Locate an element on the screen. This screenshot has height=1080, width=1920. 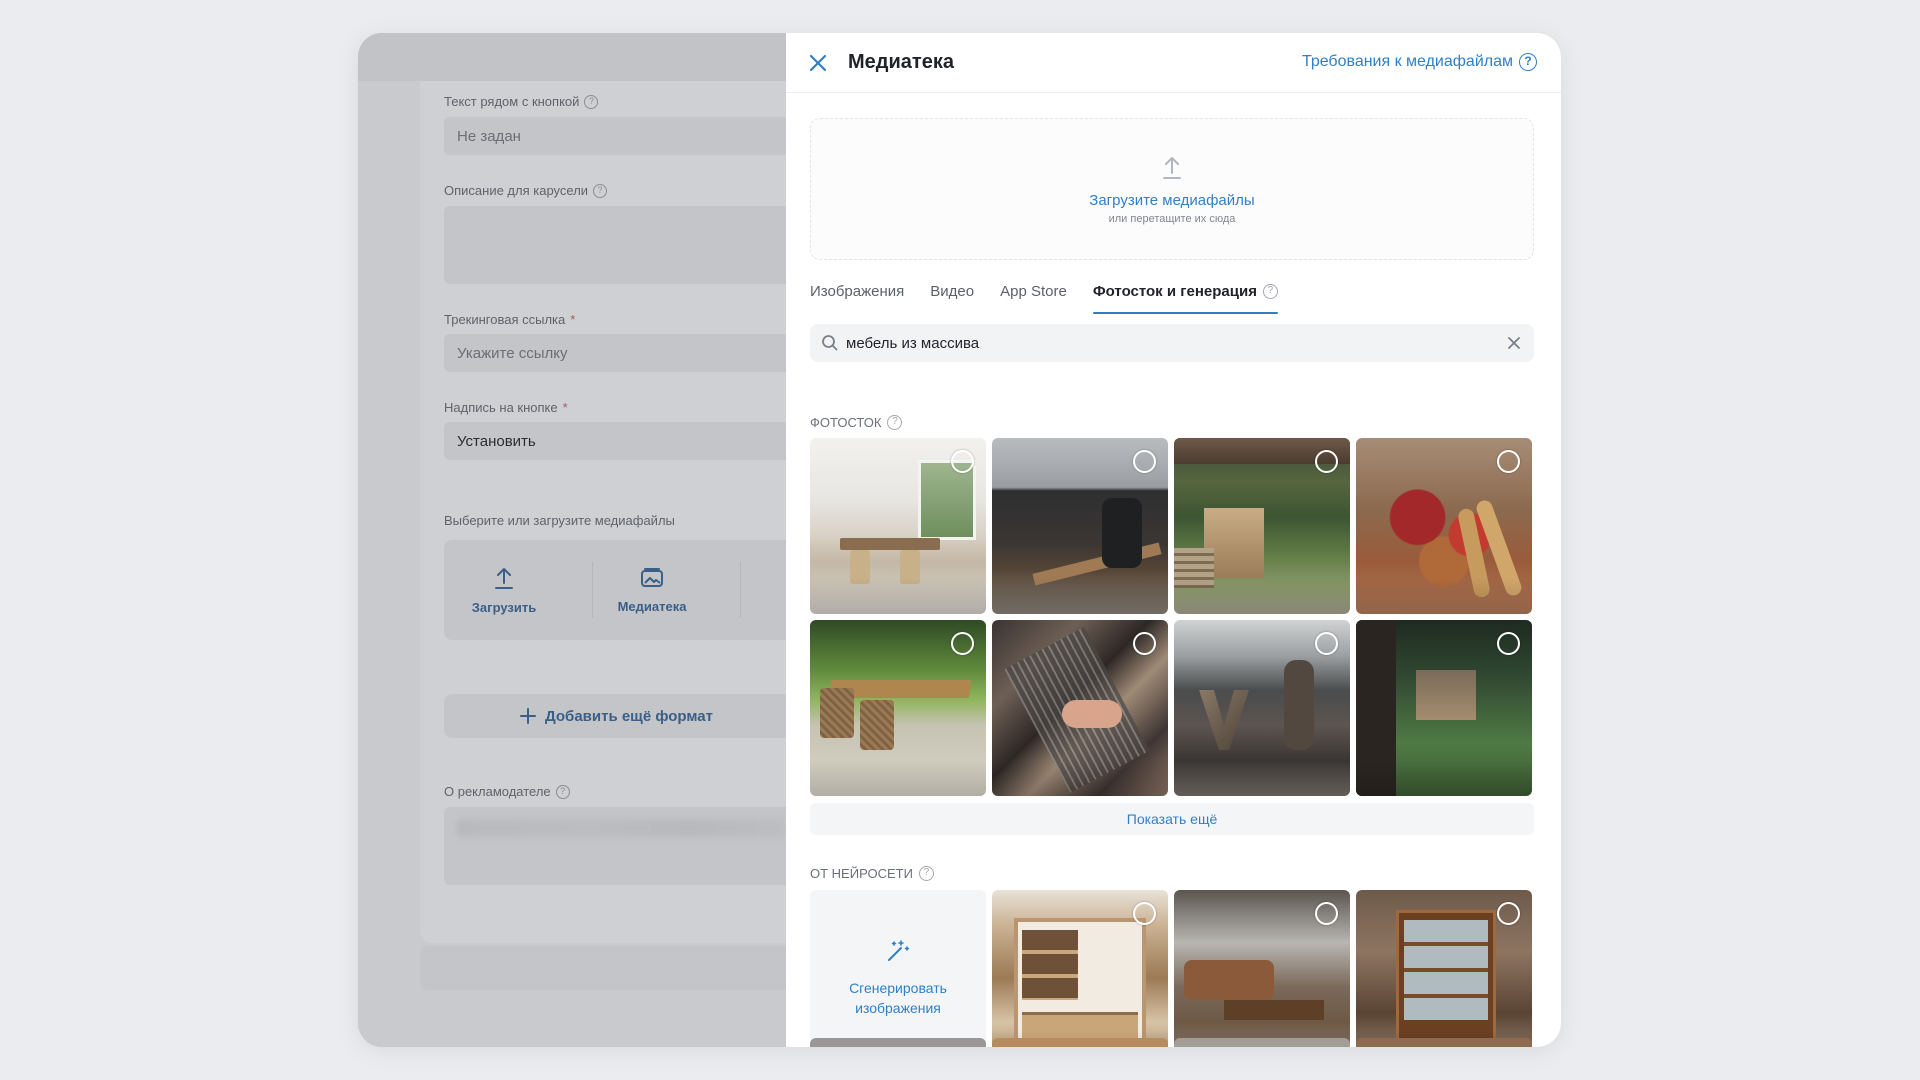
photo-worker is located at coordinates (1299, 705).